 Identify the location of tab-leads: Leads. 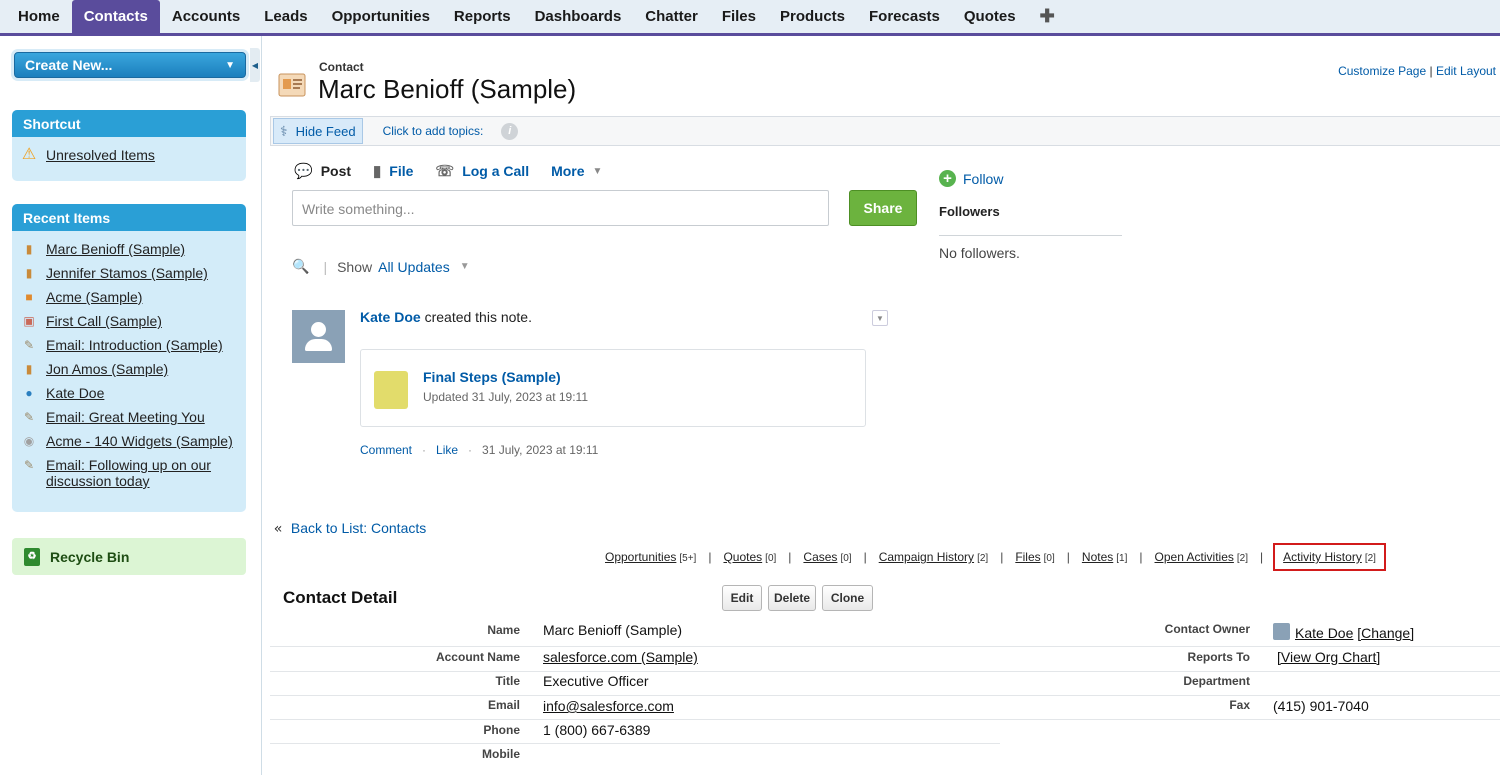
(285, 16).